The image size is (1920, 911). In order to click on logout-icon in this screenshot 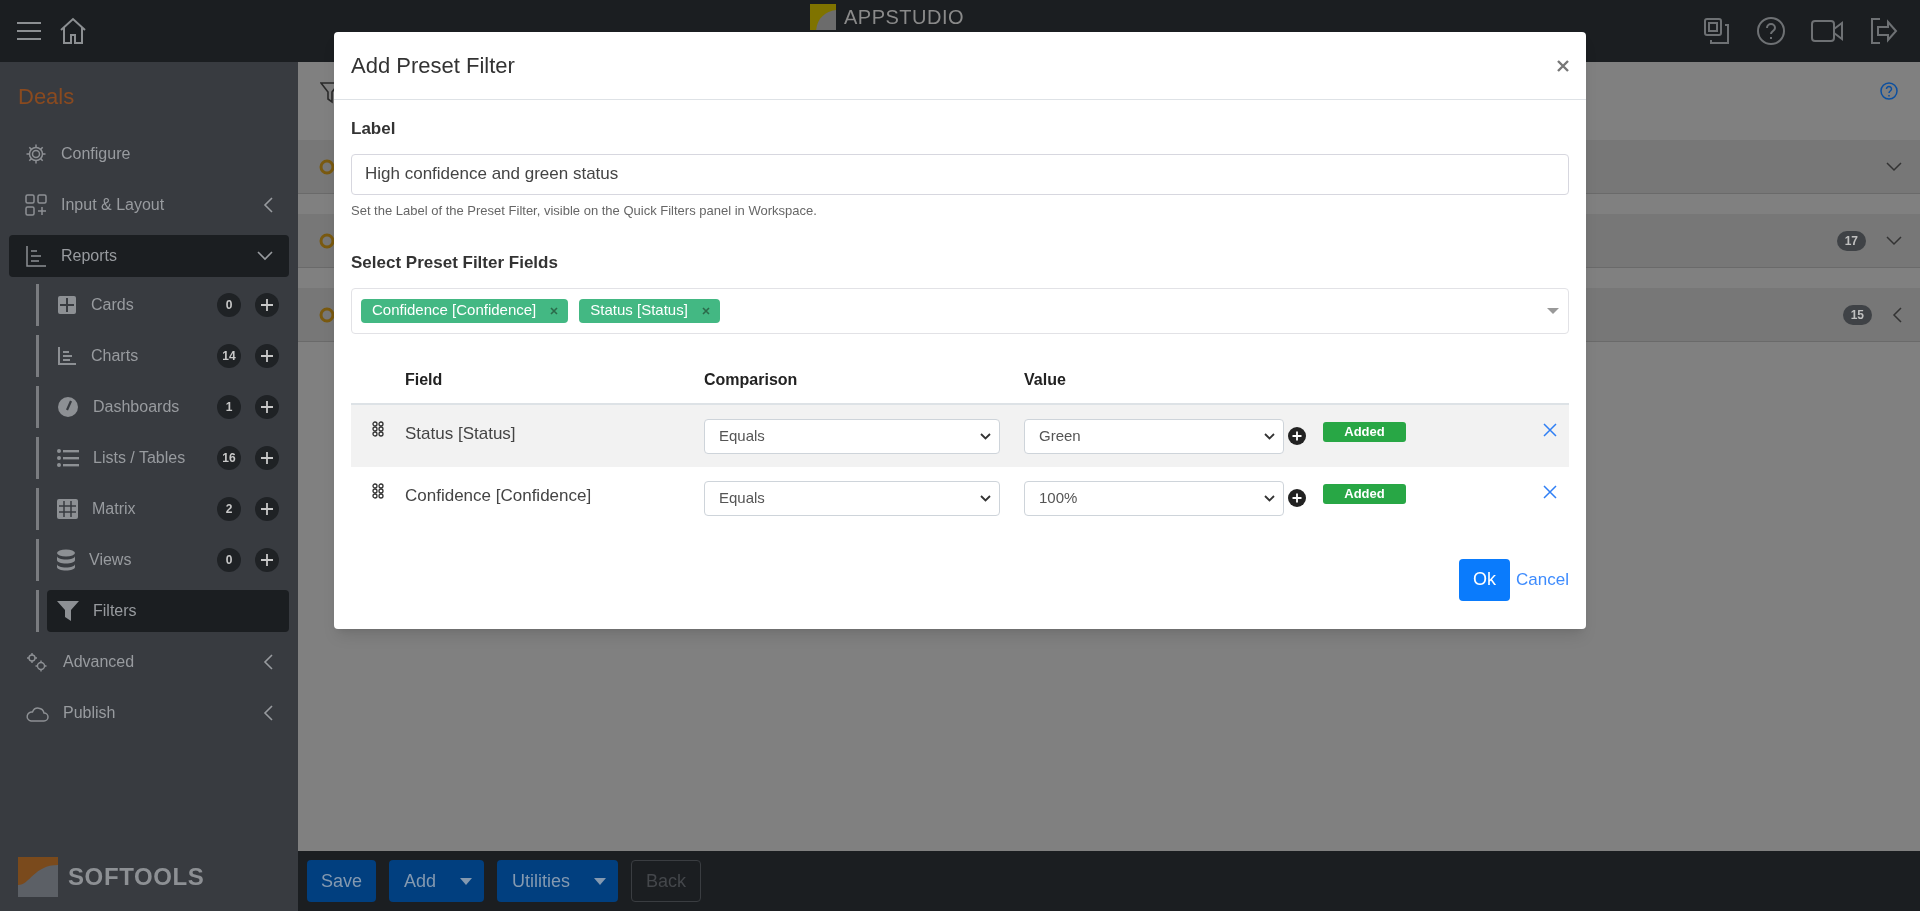, I will do `click(1883, 31)`.